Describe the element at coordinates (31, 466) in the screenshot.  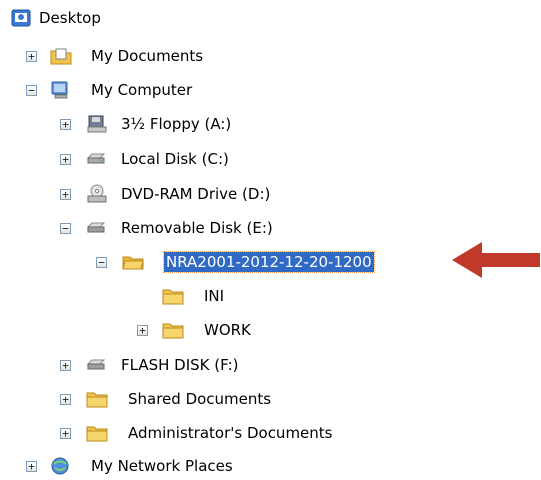
I see `expand-my-network-places-button: +` at that location.